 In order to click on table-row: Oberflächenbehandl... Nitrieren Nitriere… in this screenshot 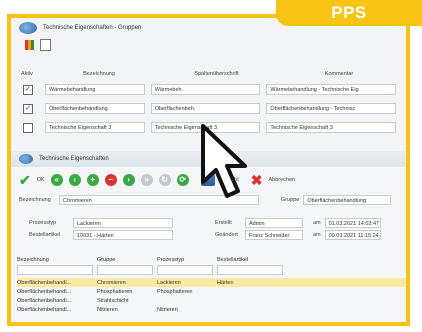, I will do `click(211, 309)`.